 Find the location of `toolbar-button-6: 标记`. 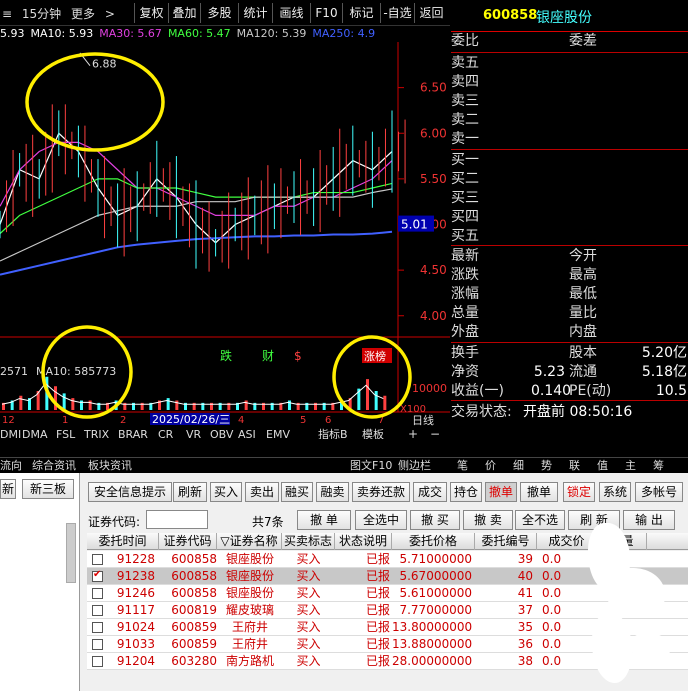

toolbar-button-6: 标记 is located at coordinates (361, 13).